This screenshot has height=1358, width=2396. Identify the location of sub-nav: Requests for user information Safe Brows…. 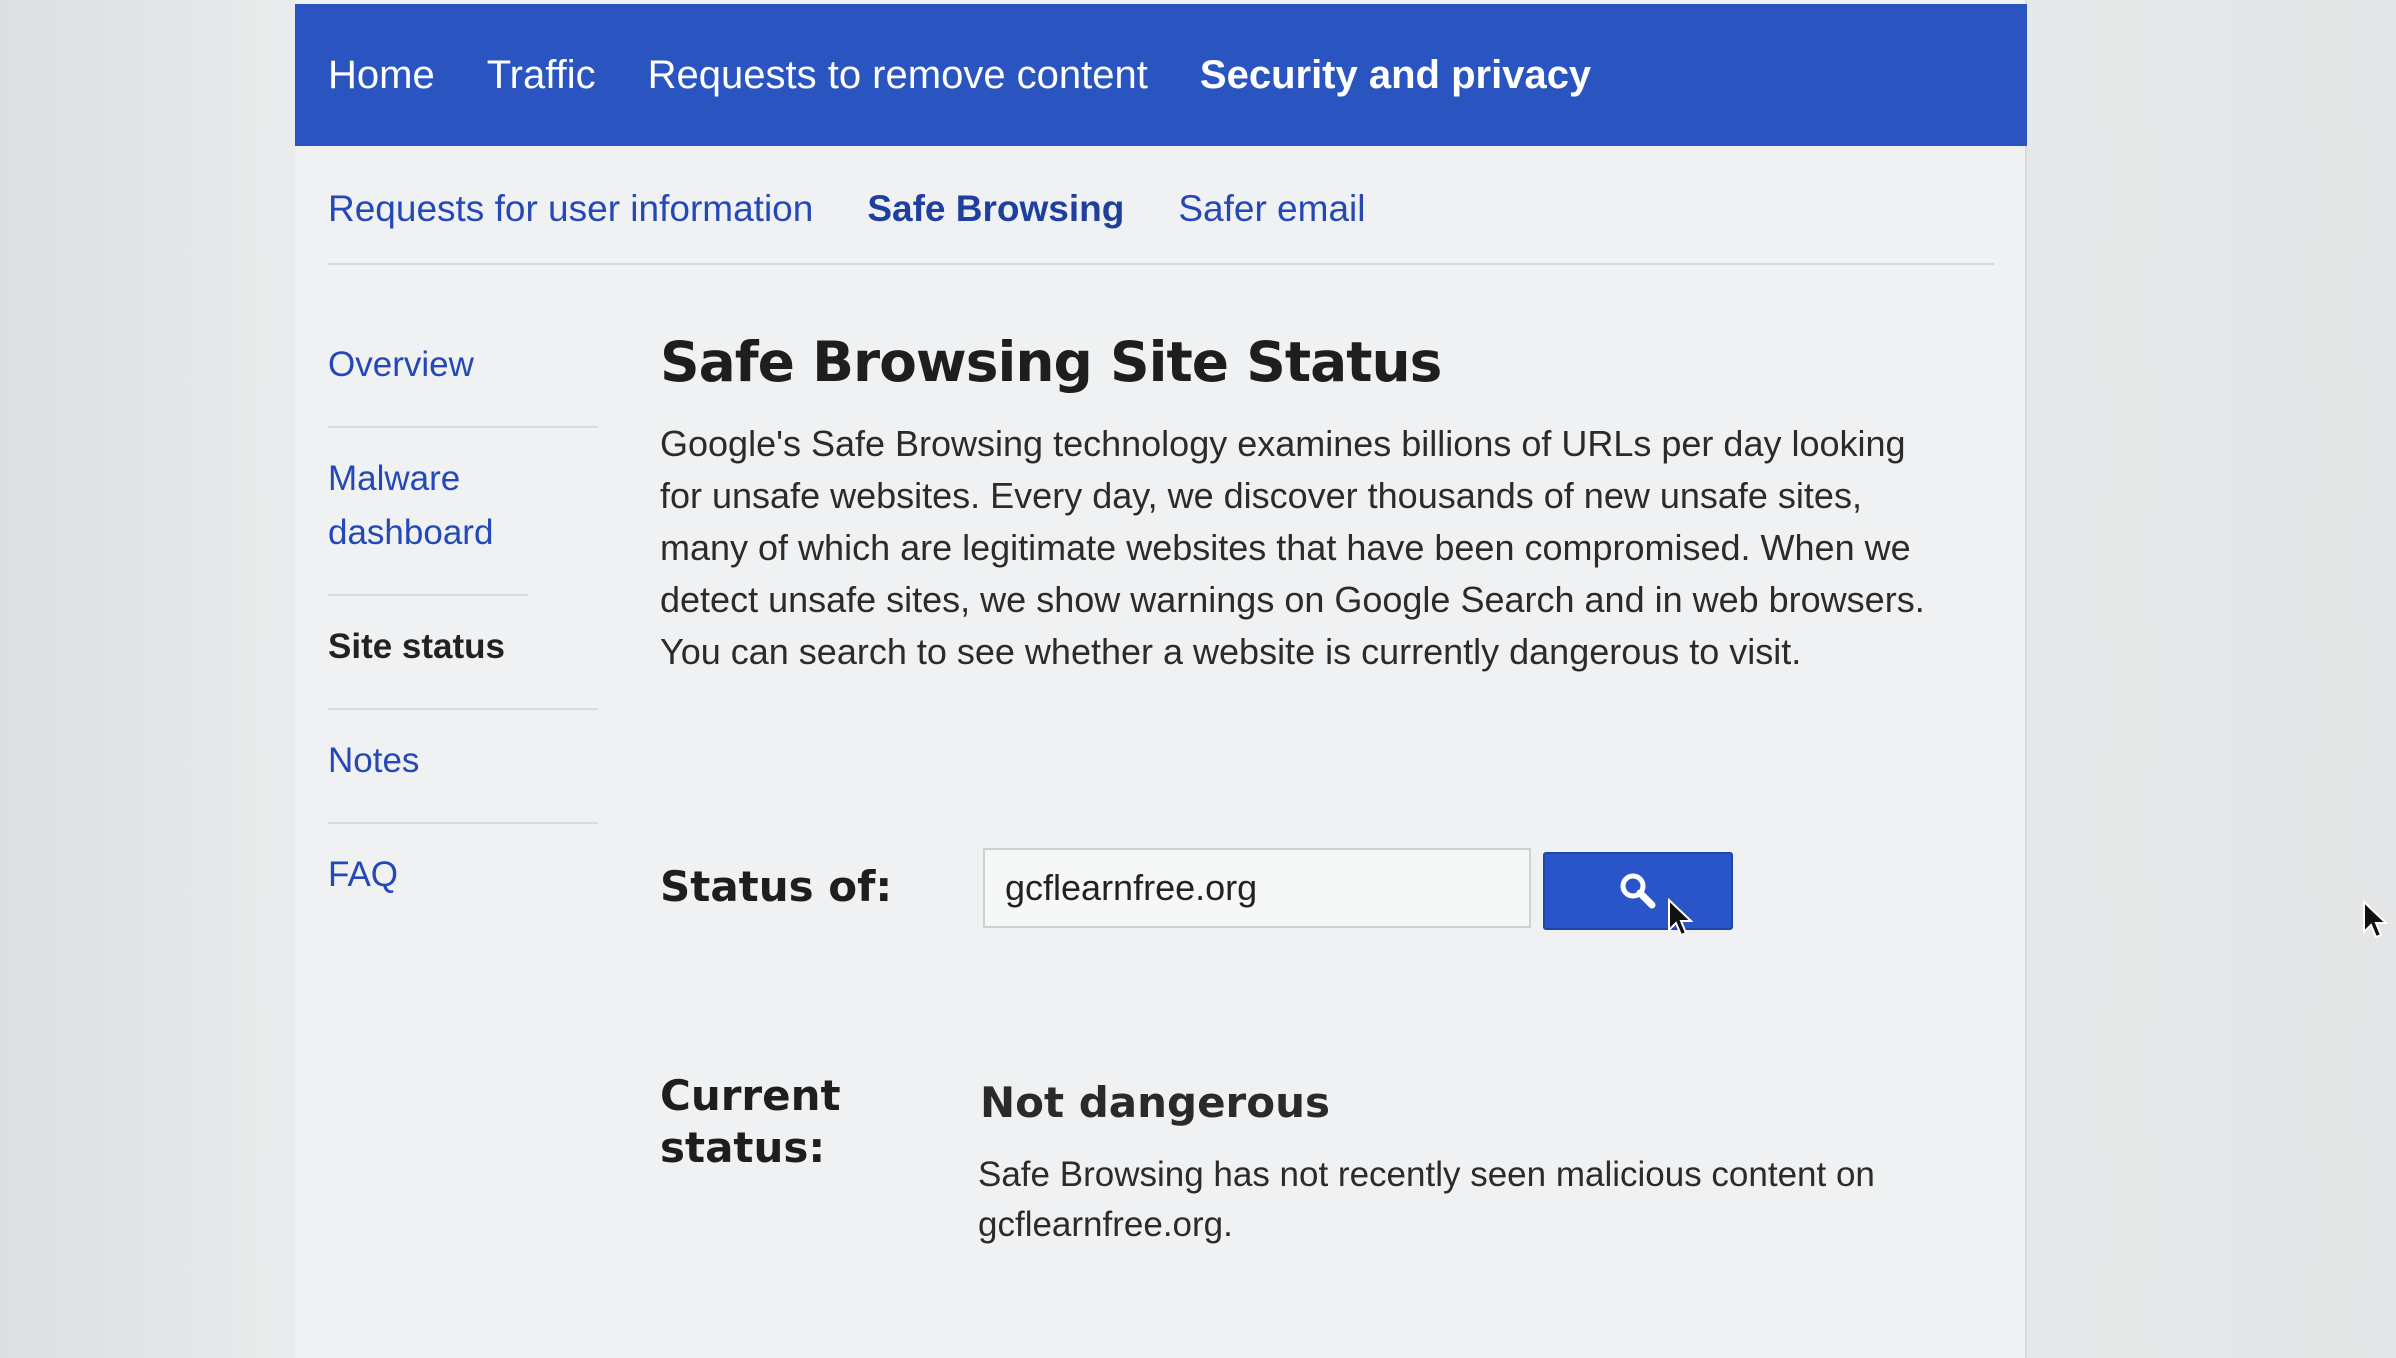
(1161, 210).